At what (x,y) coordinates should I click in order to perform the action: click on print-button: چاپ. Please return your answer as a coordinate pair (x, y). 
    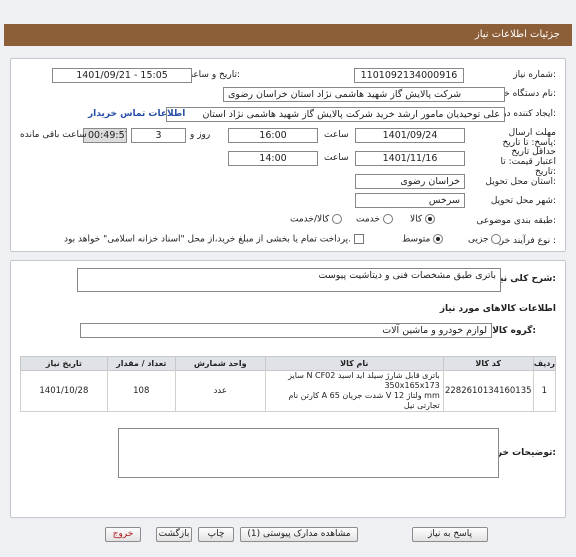
    Looking at the image, I should click on (216, 534).